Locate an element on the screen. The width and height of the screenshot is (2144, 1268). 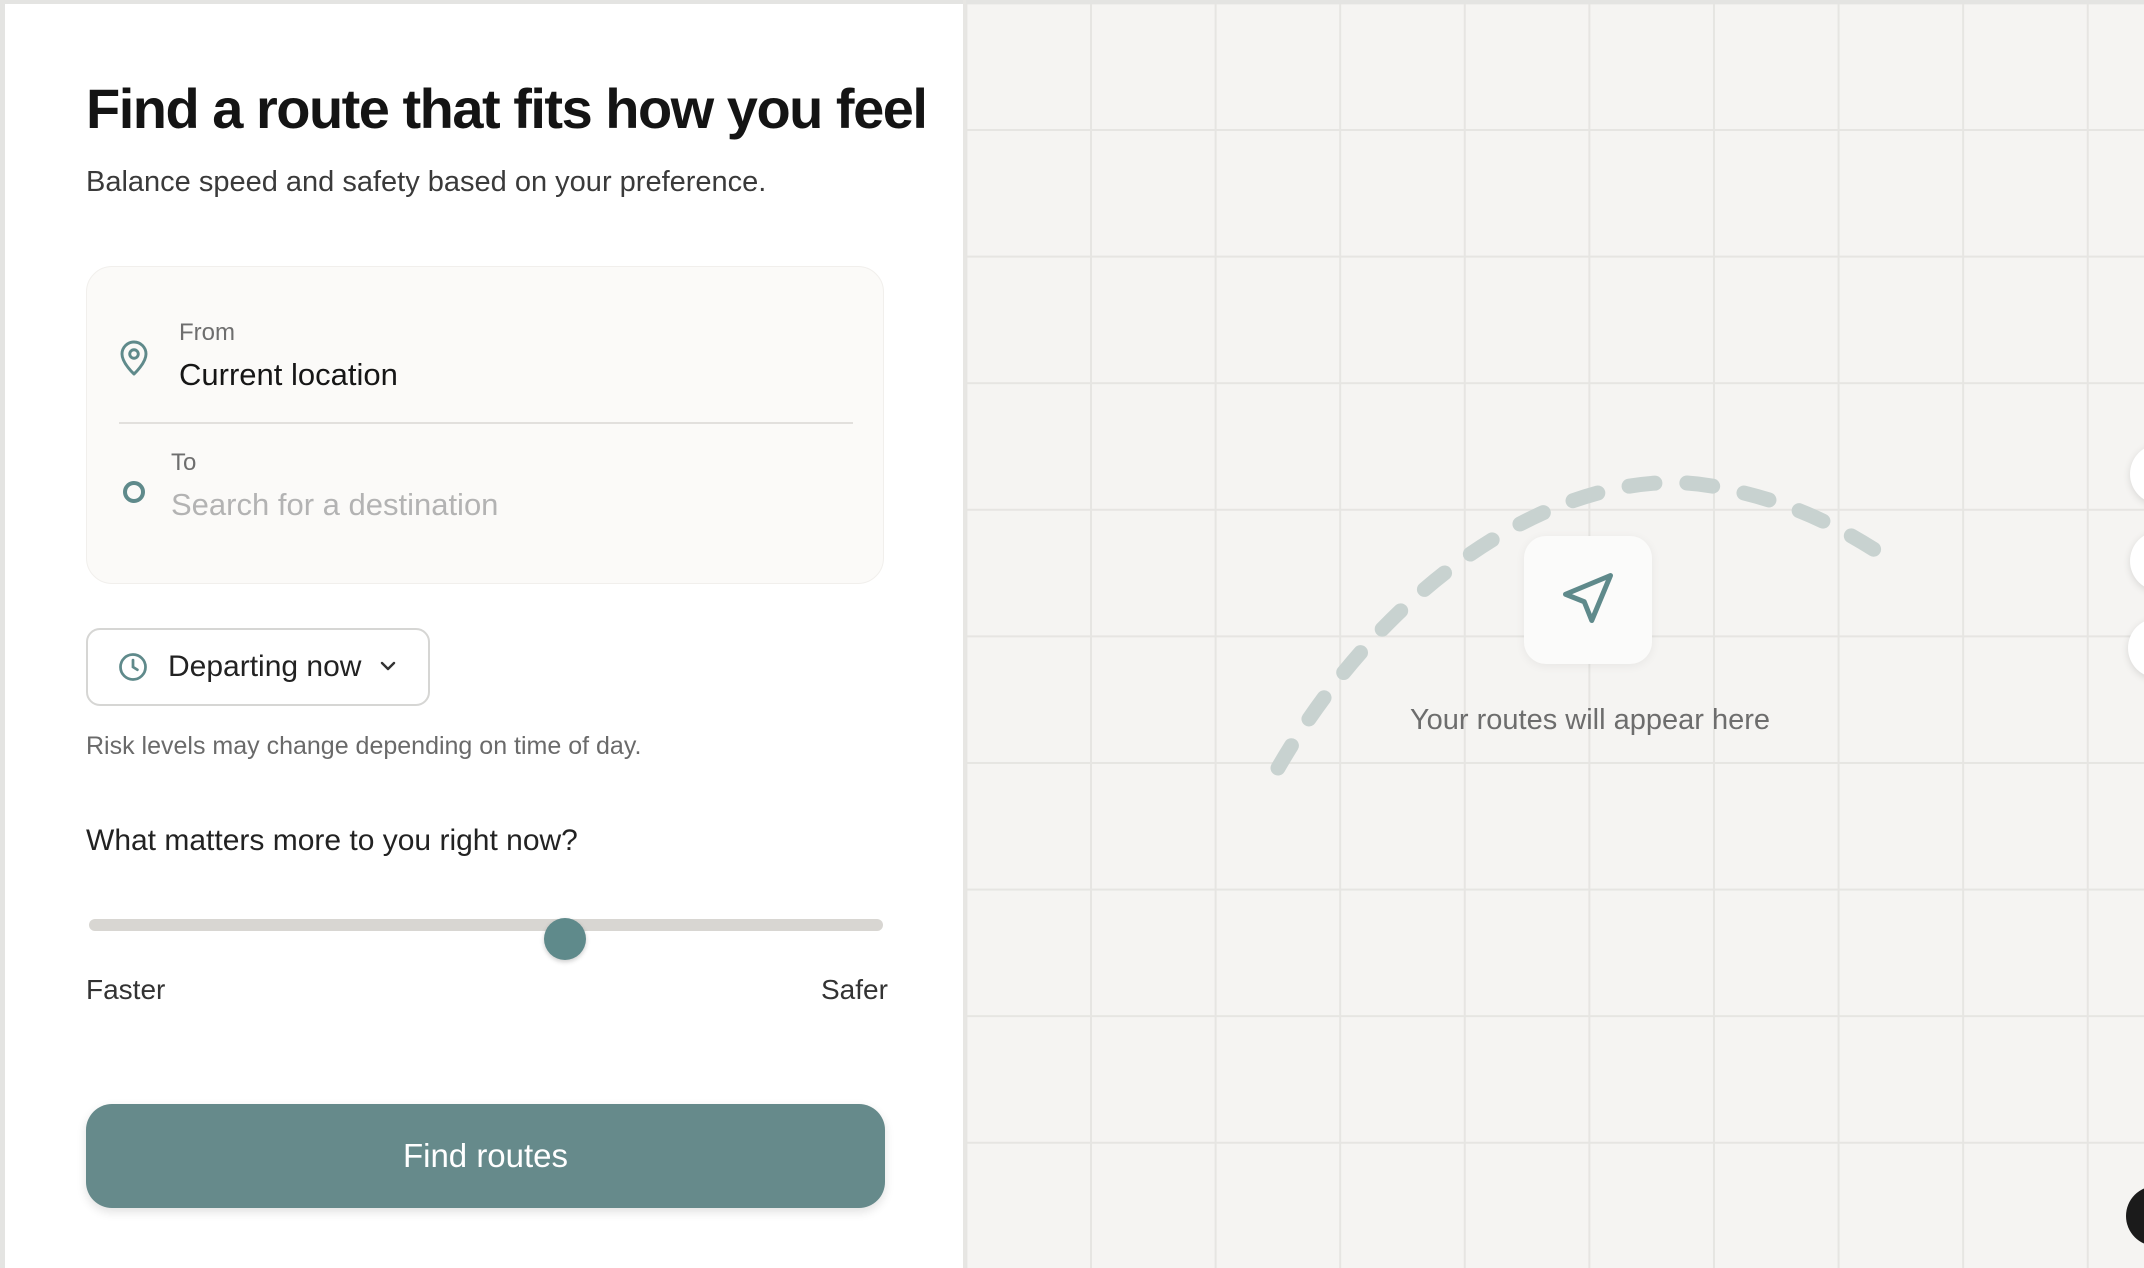
find-routes-button: Find routes is located at coordinates (485, 1156).